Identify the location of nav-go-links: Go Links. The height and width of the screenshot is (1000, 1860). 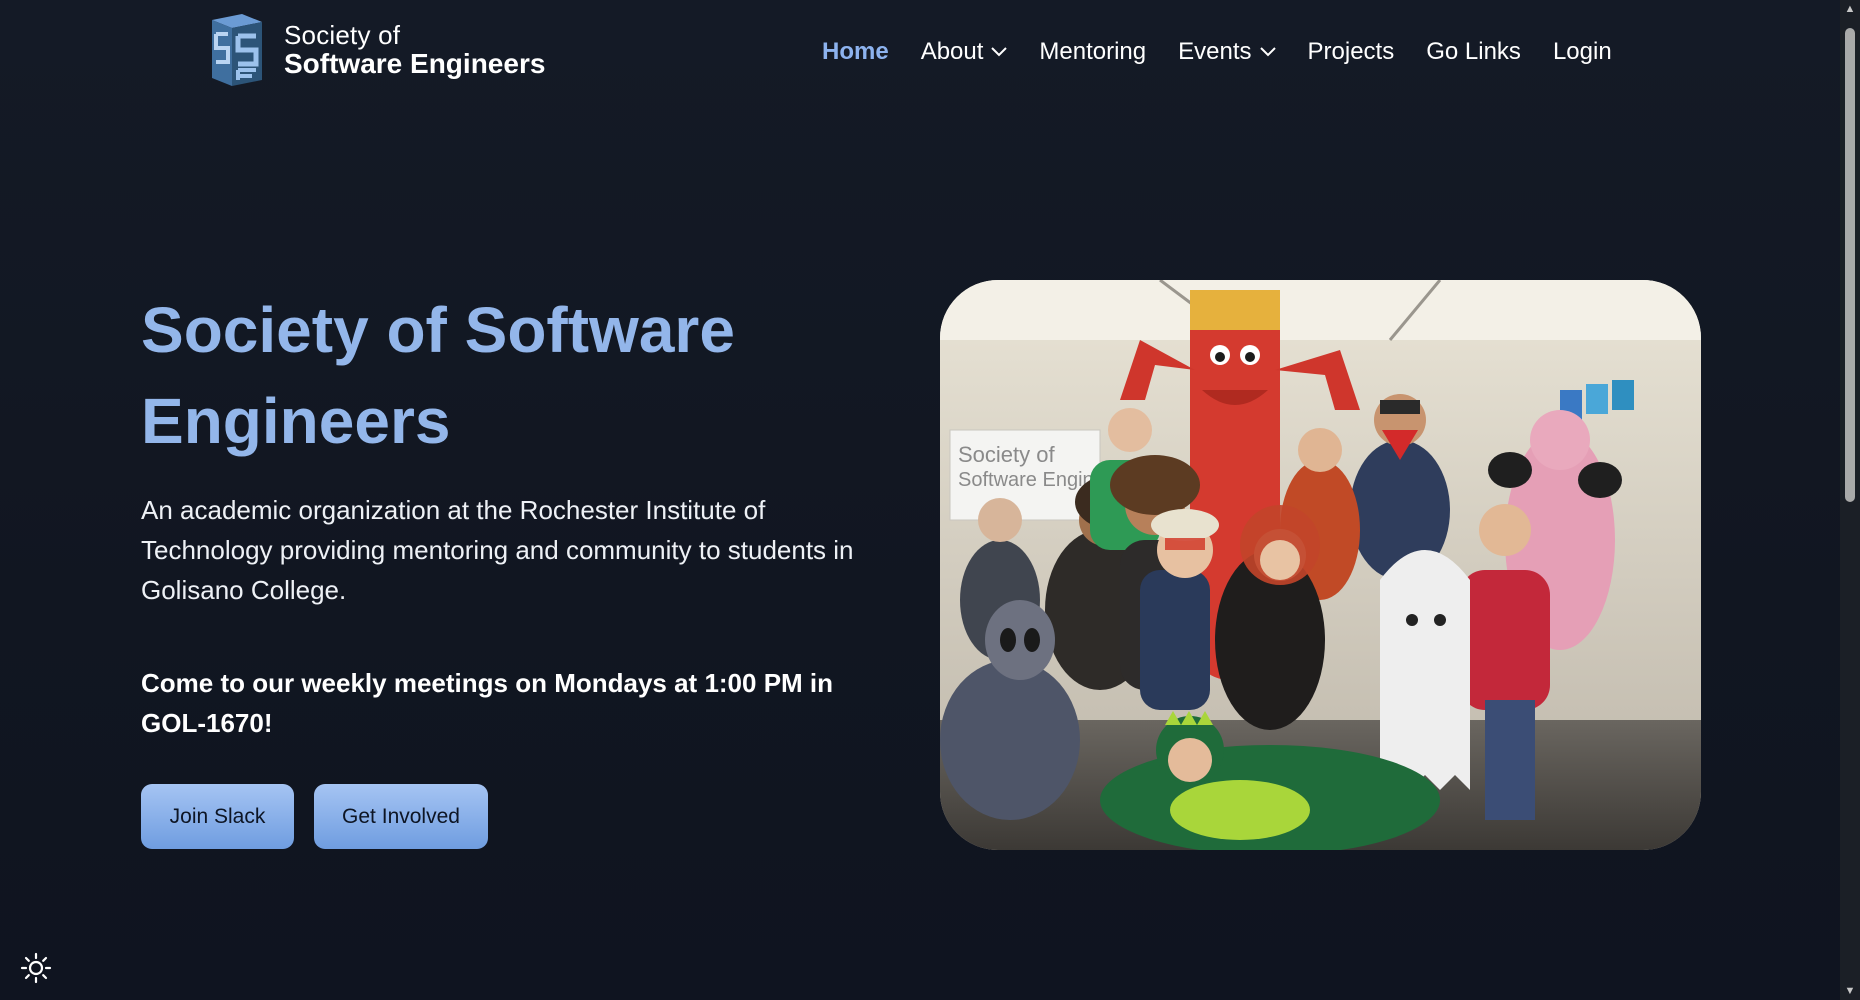
(1473, 52).